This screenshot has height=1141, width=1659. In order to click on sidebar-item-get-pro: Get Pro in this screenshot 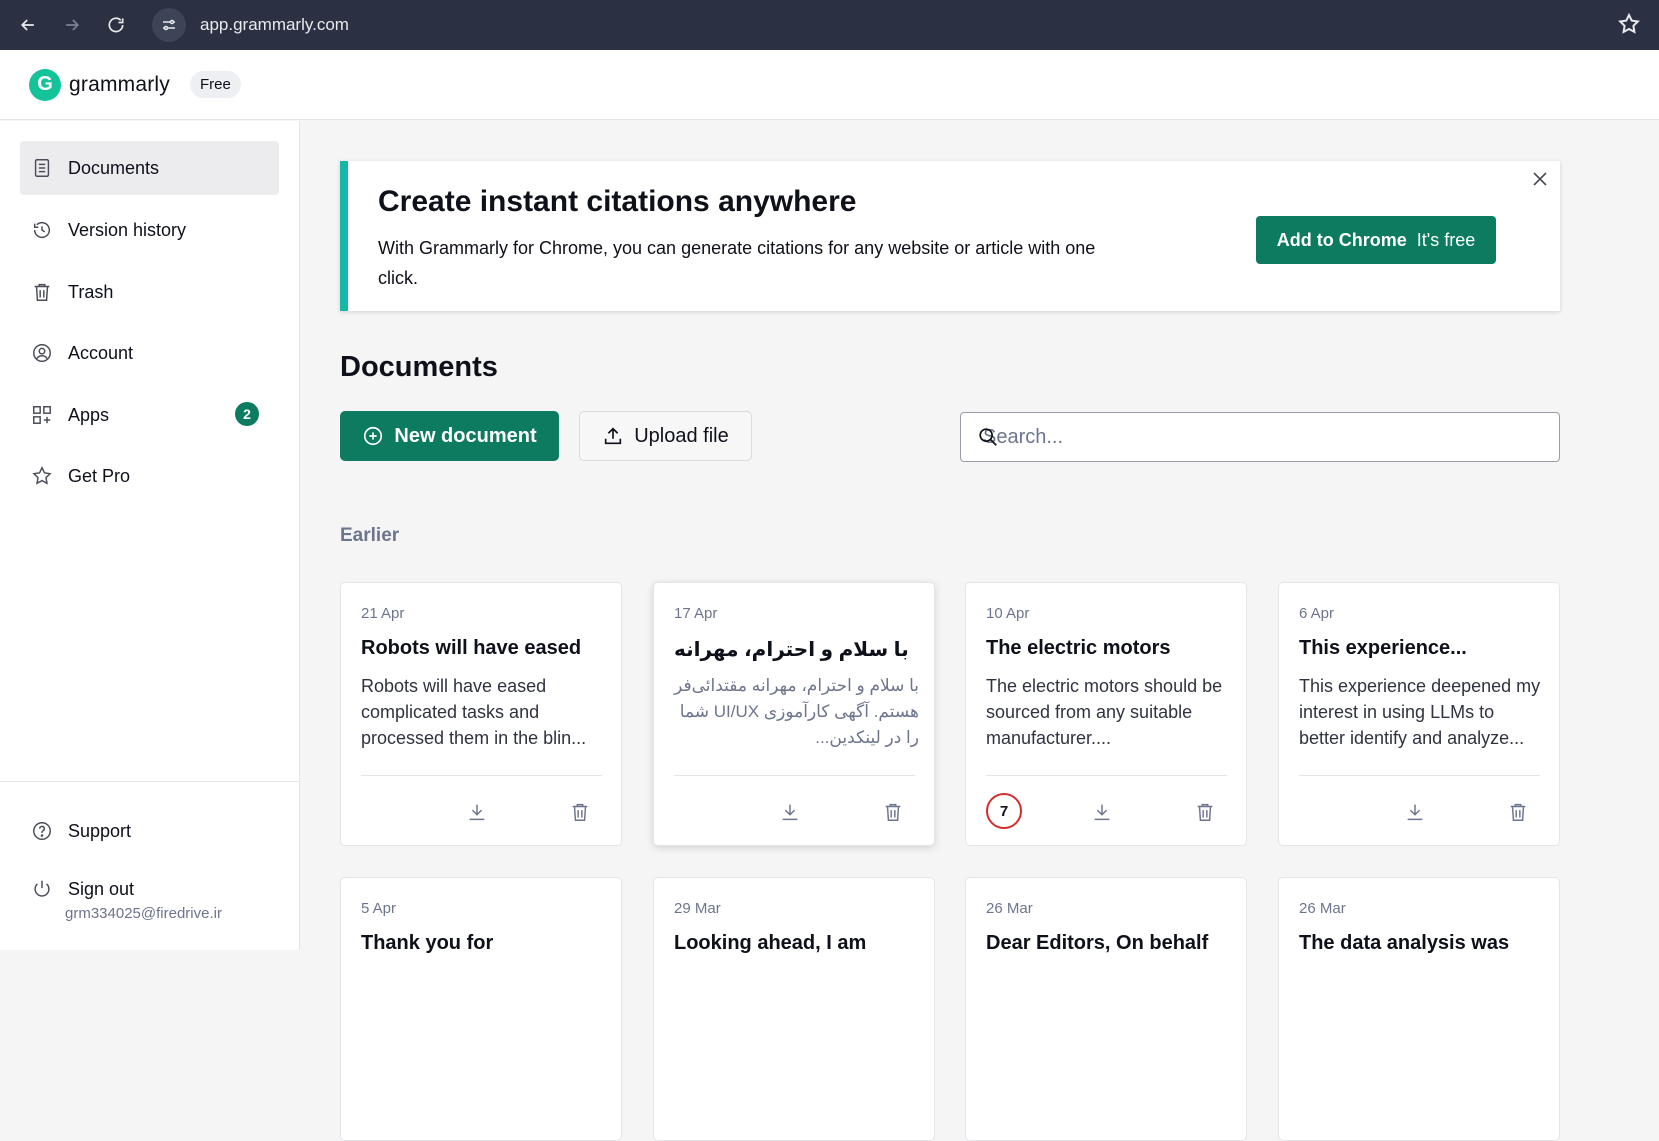, I will do `click(149, 476)`.